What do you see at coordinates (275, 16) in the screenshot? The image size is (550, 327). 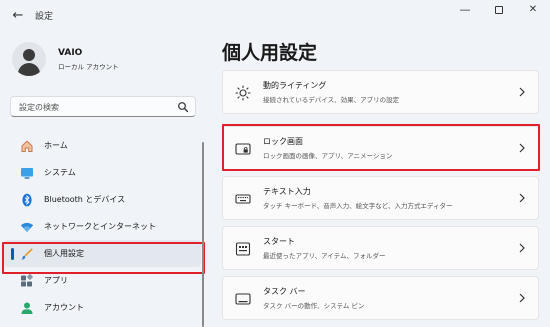 I see `title-bar: ← 設定 — ✕` at bounding box center [275, 16].